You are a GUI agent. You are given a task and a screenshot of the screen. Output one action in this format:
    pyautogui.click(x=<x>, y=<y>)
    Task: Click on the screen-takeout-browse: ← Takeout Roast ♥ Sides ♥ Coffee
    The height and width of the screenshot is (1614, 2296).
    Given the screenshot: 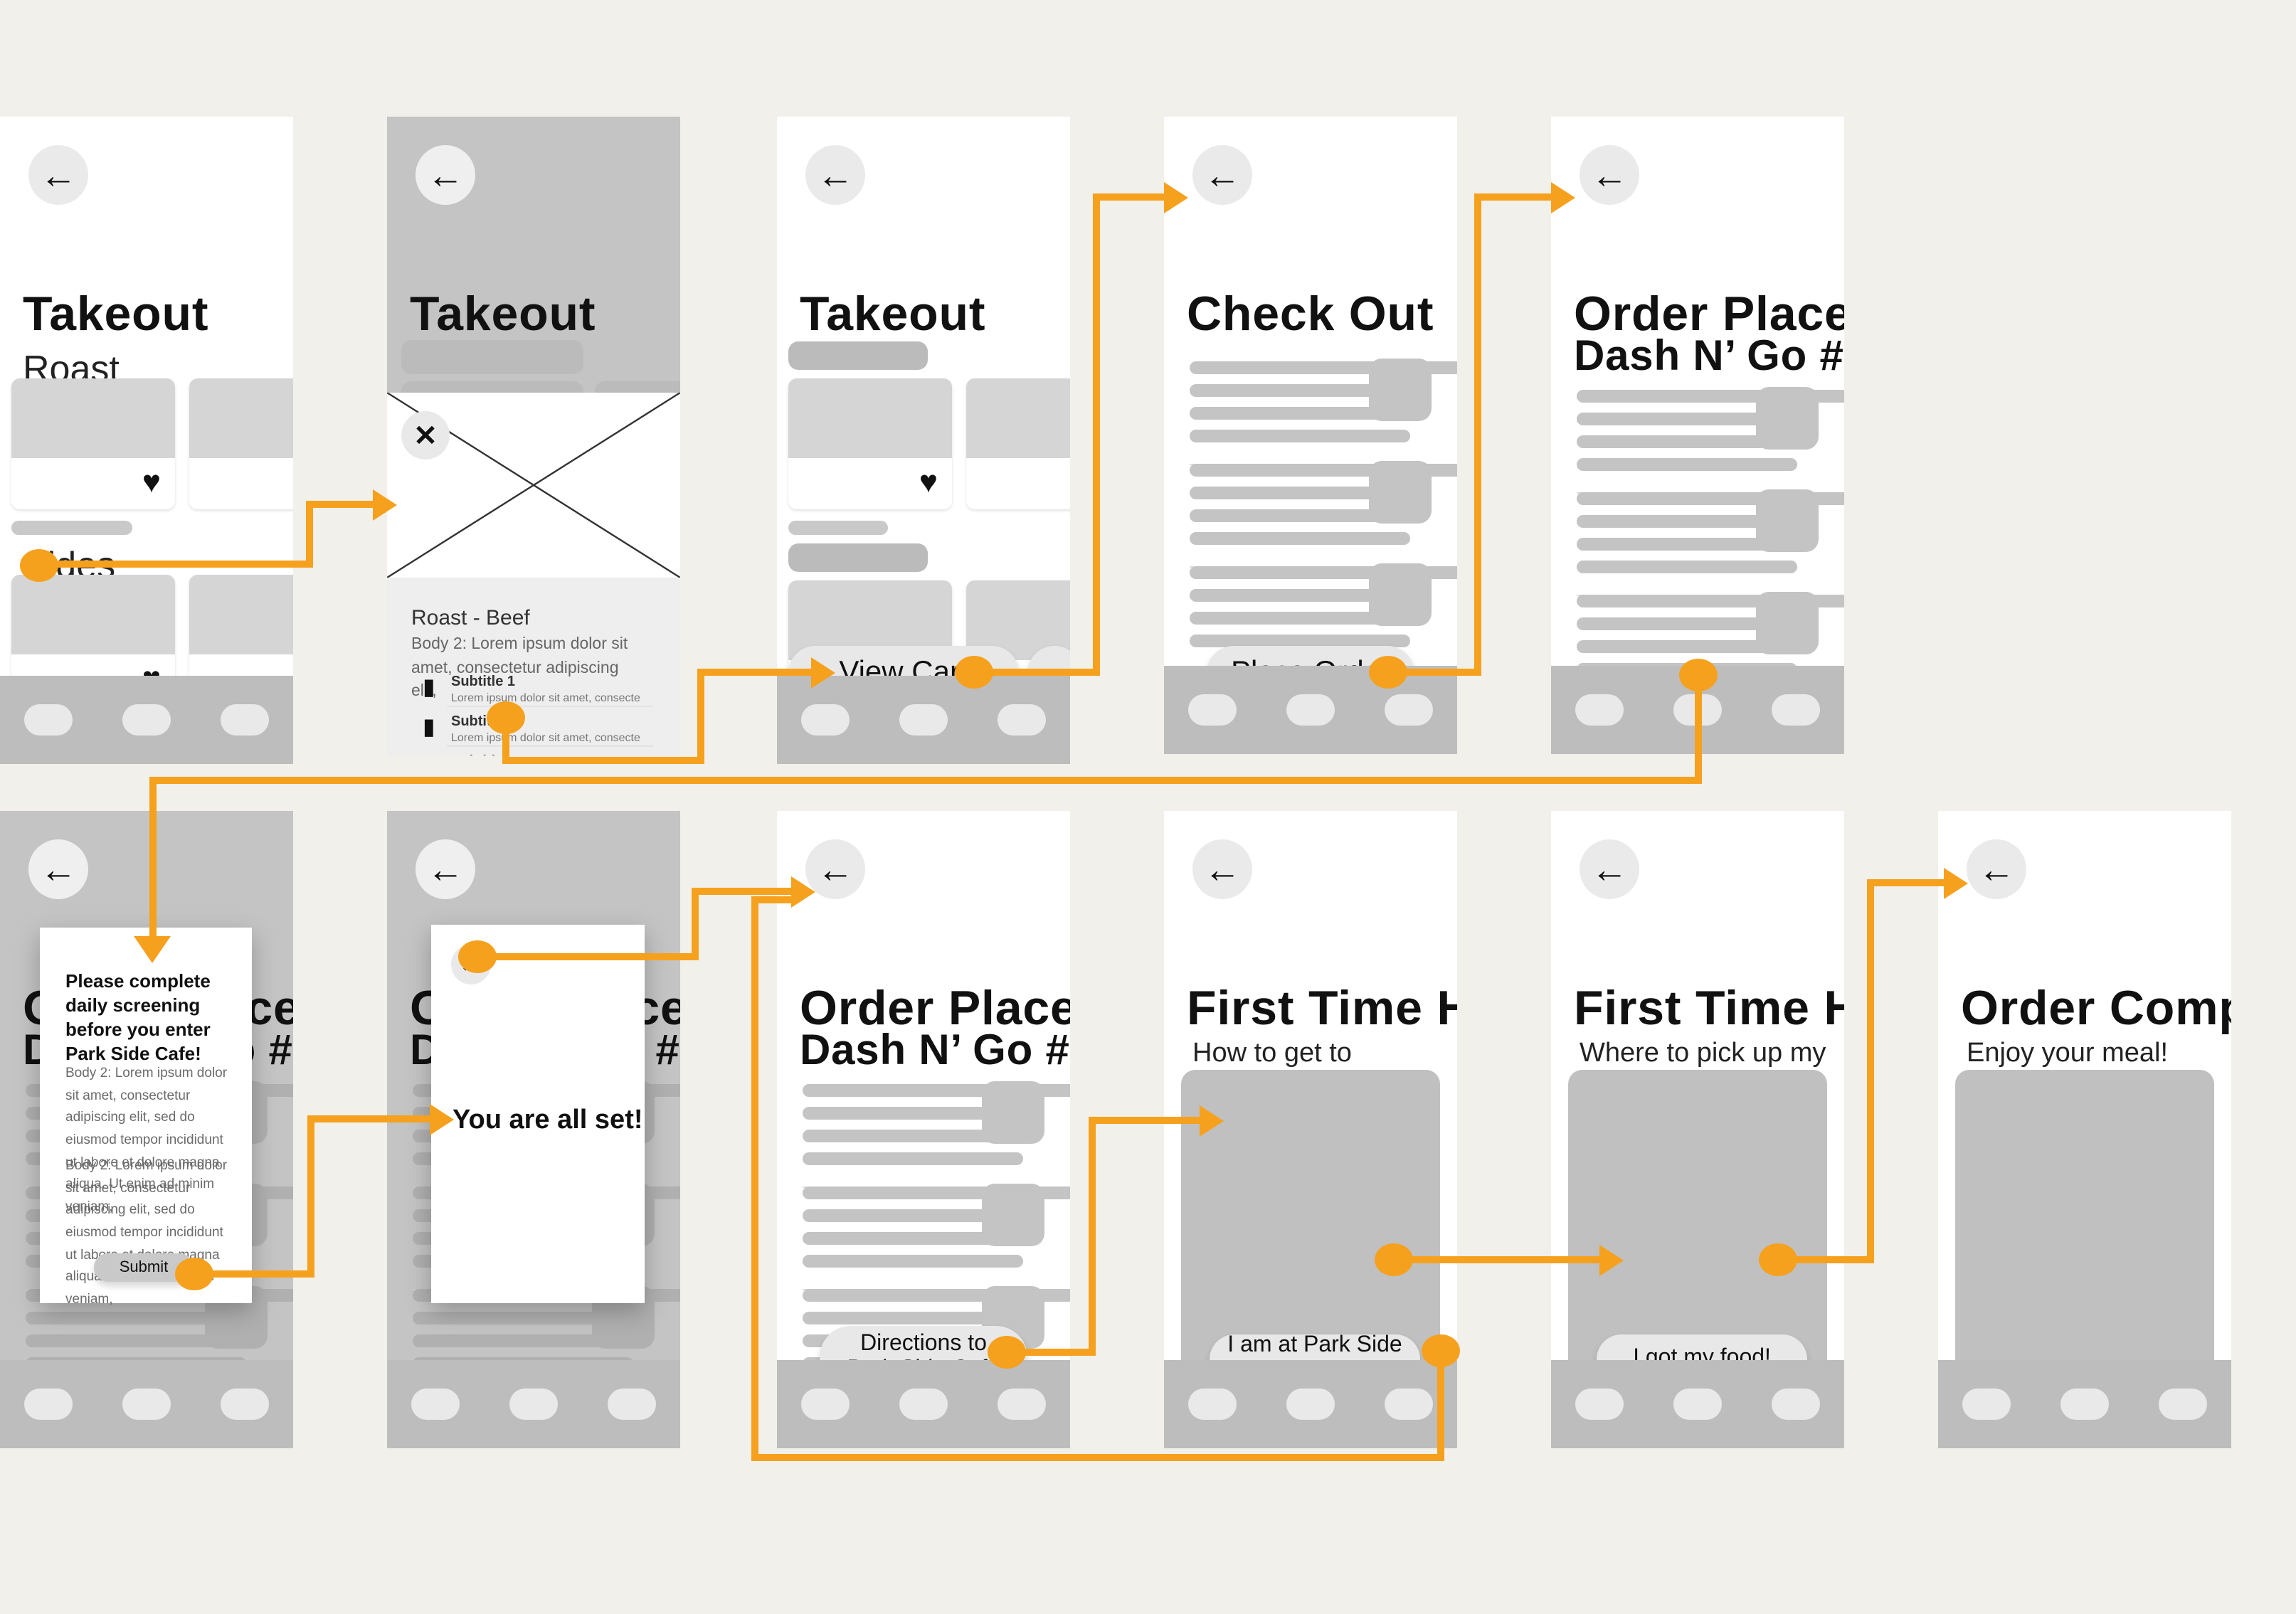 What is the action you would take?
    pyautogui.click(x=146, y=440)
    